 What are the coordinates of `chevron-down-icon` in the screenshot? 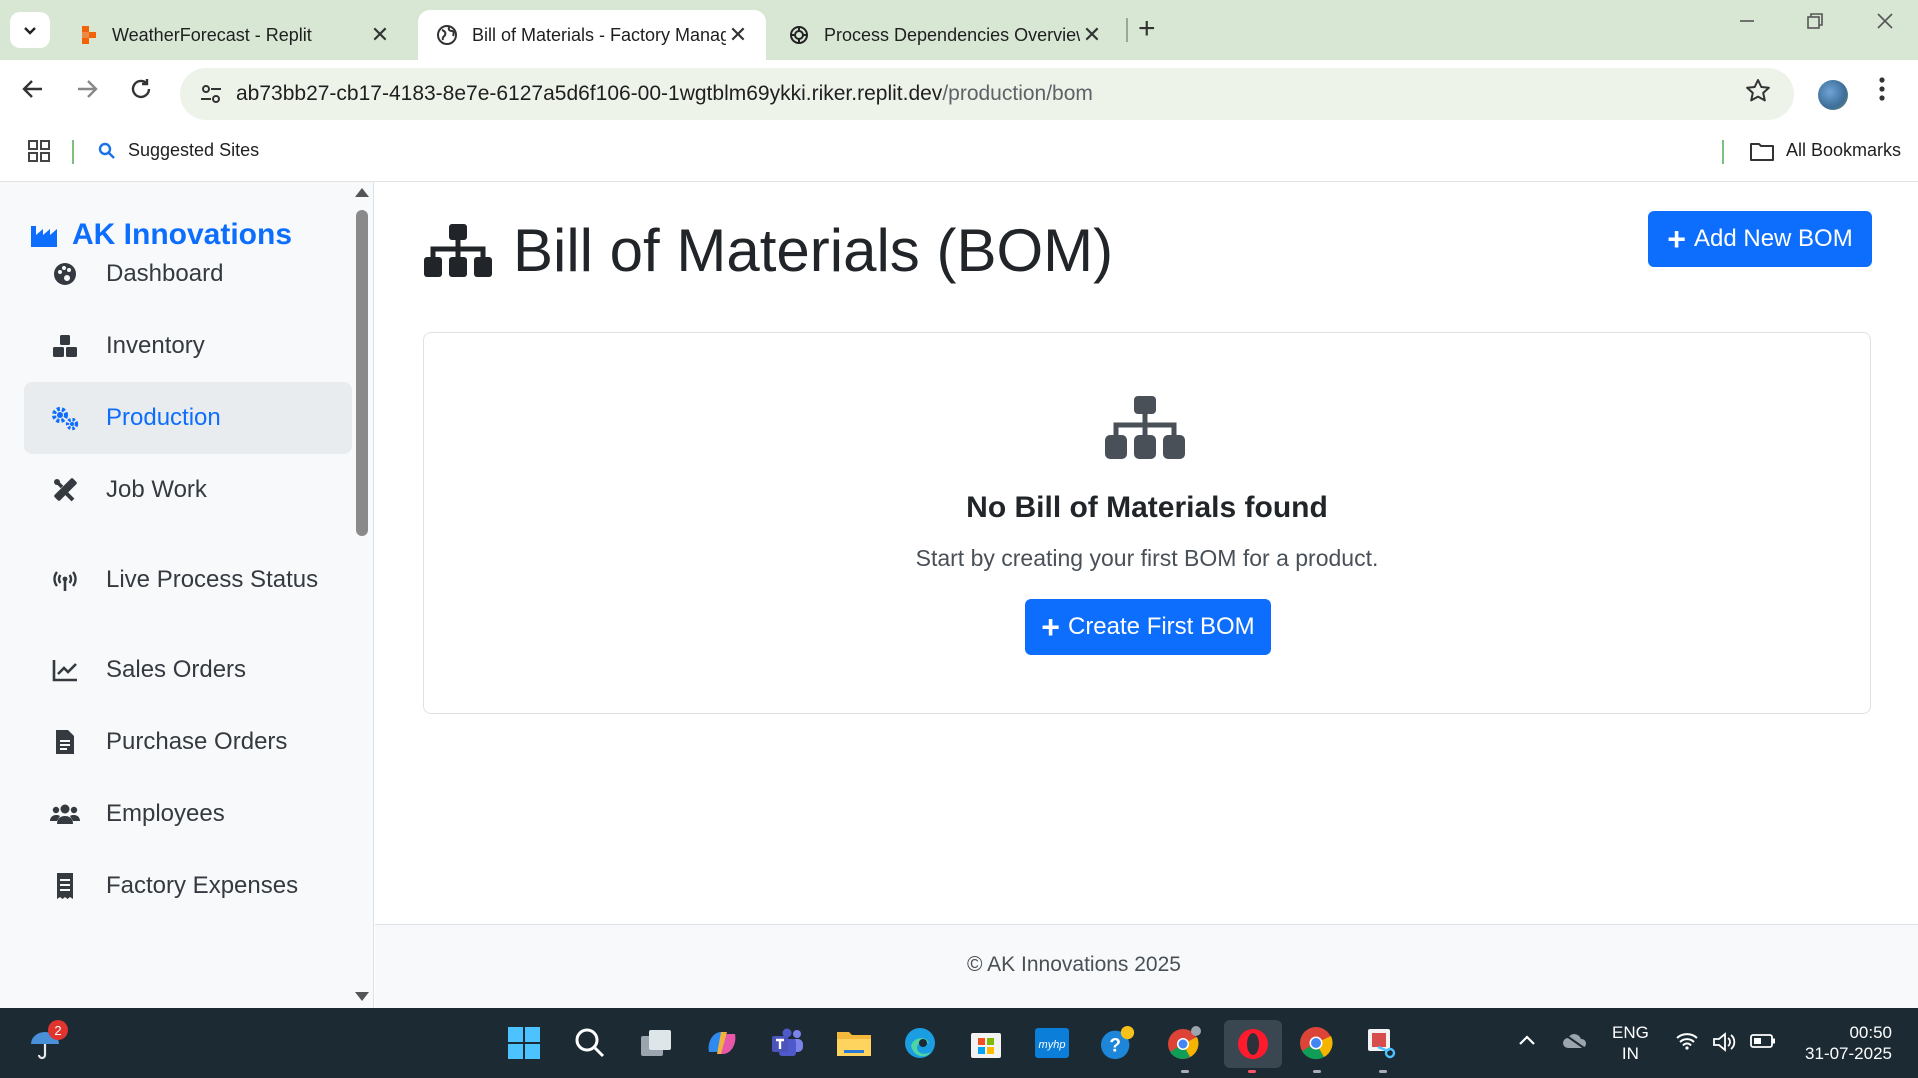 It's located at (30, 31).